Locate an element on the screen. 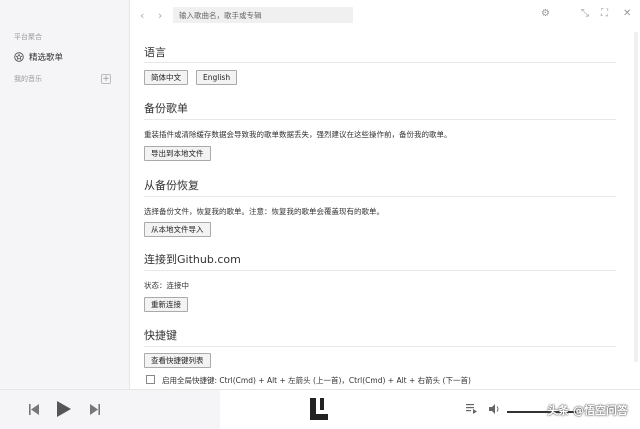 This screenshot has width=640, height=429. minimize-icon: ⤡ is located at coordinates (585, 13).